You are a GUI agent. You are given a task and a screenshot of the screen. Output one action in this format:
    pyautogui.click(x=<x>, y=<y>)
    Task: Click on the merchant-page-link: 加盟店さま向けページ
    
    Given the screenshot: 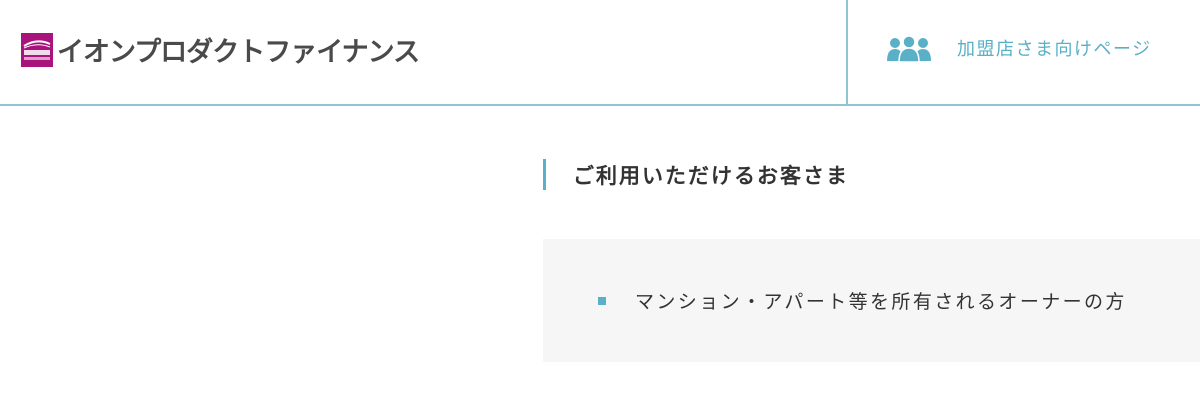 What is the action you would take?
    pyautogui.click(x=1019, y=48)
    